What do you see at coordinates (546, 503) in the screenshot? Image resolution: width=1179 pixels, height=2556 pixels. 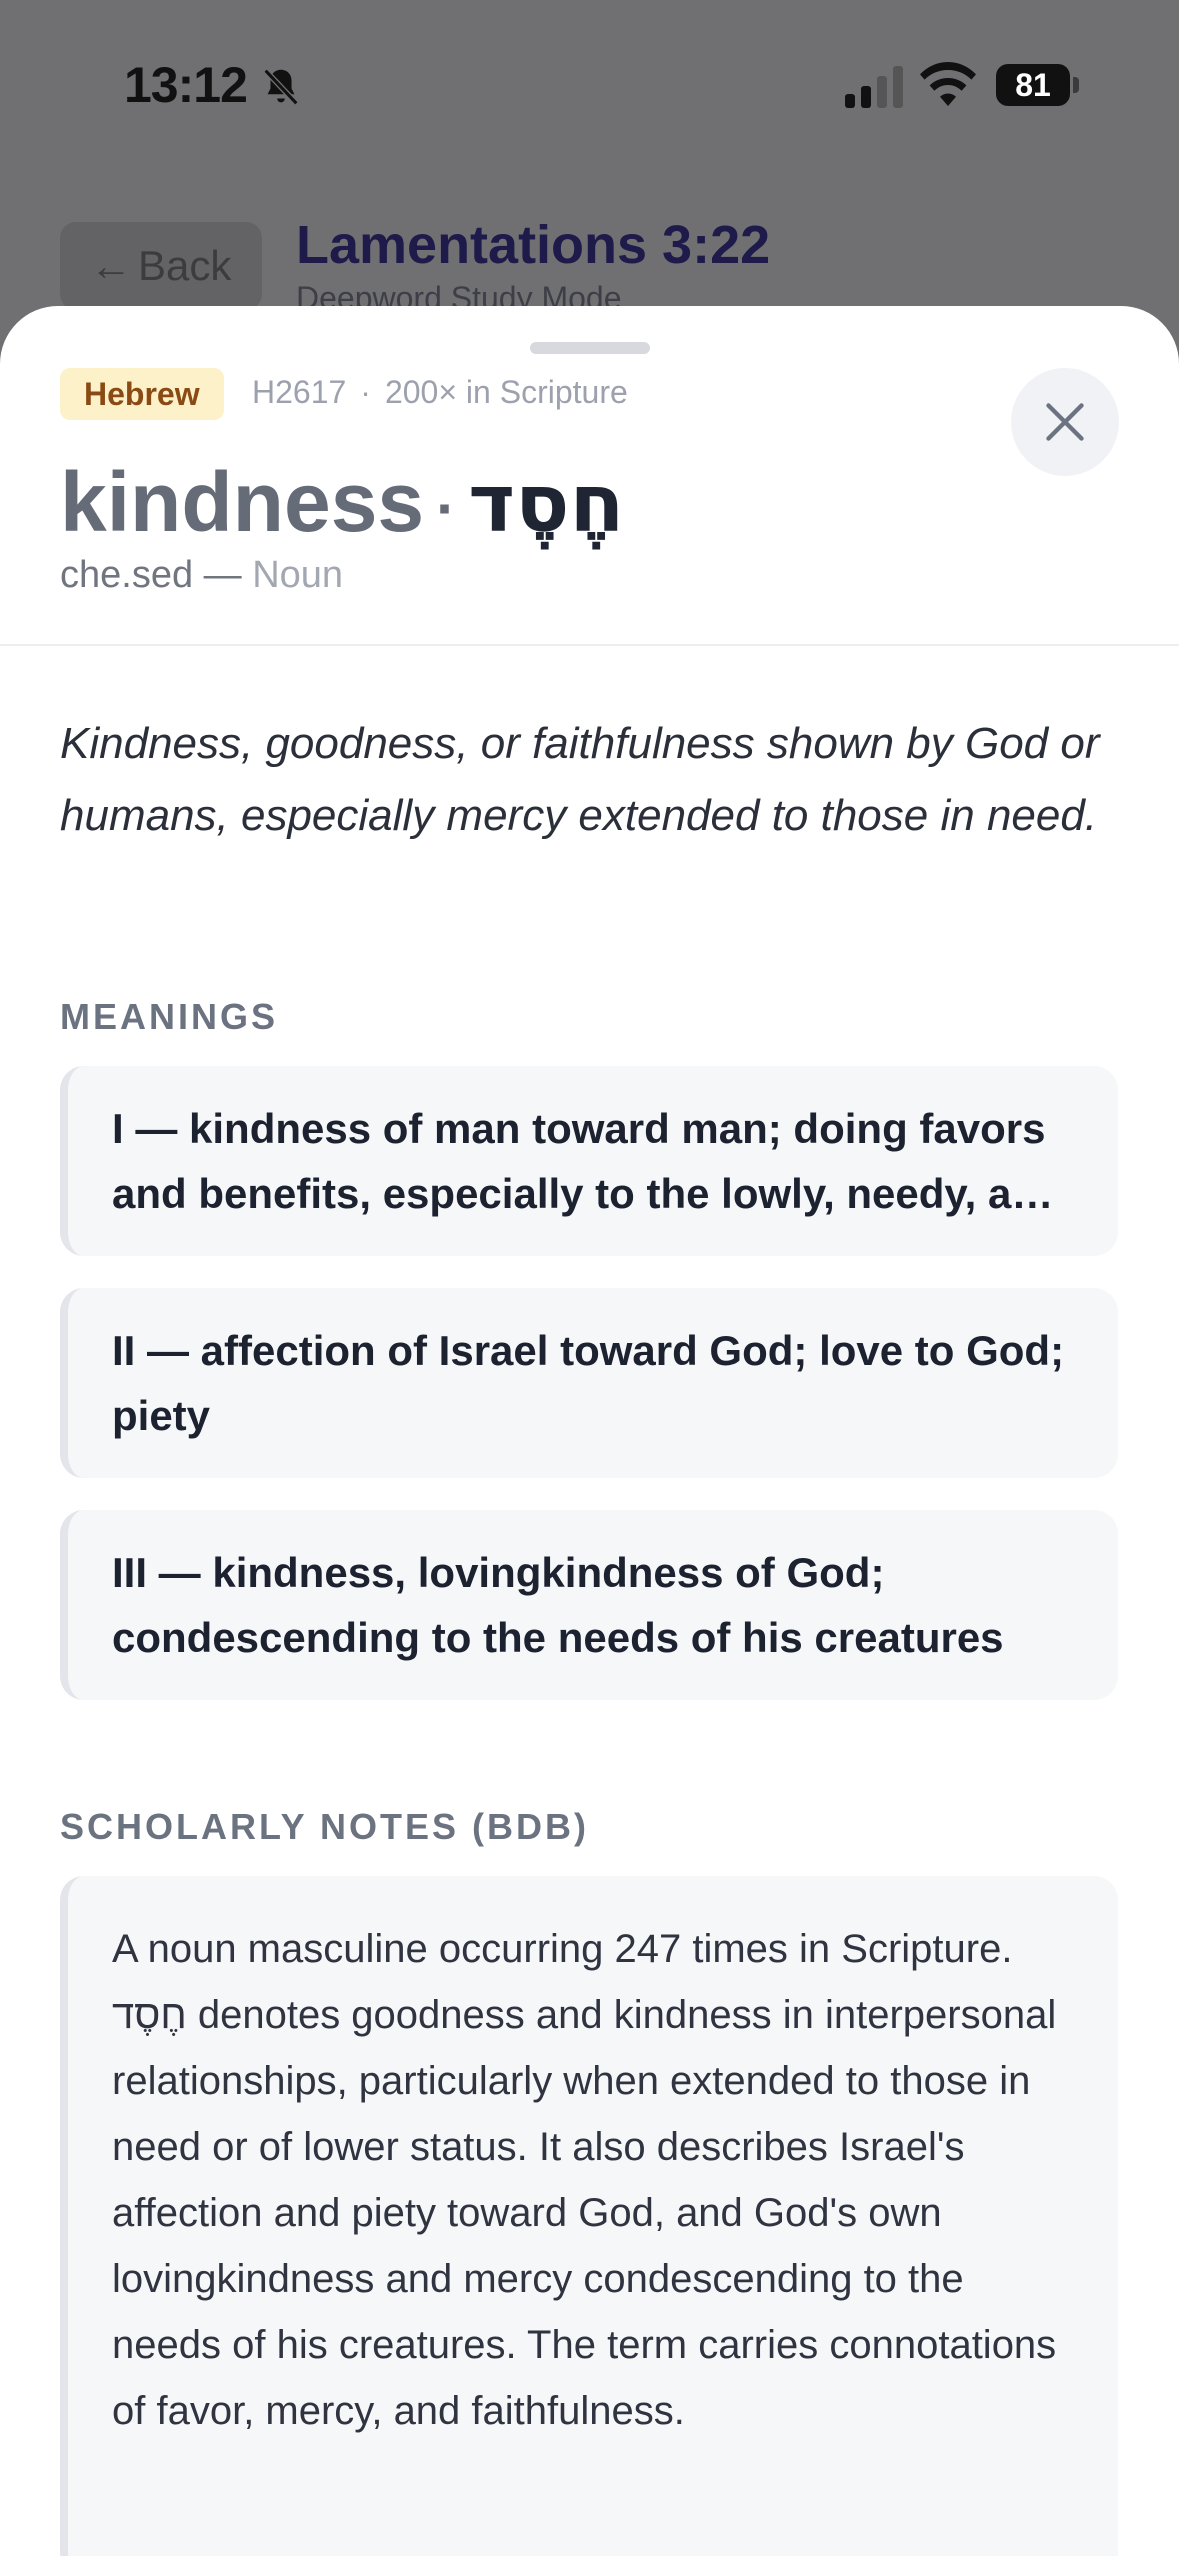 I see `hebrew-word: חֶסֶד` at bounding box center [546, 503].